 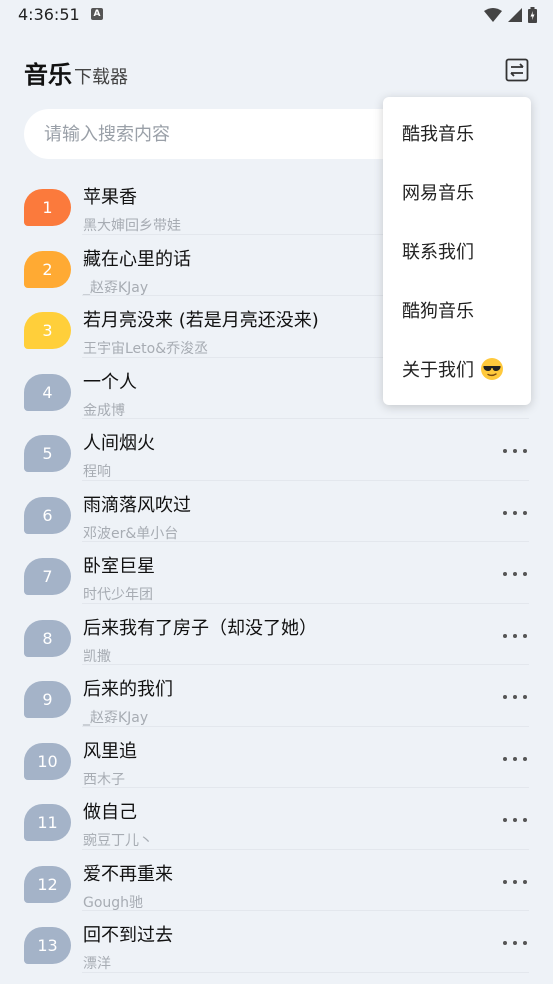 I want to click on song-artist: 王宇宙Leto&乔浚丞, so click(x=146, y=349).